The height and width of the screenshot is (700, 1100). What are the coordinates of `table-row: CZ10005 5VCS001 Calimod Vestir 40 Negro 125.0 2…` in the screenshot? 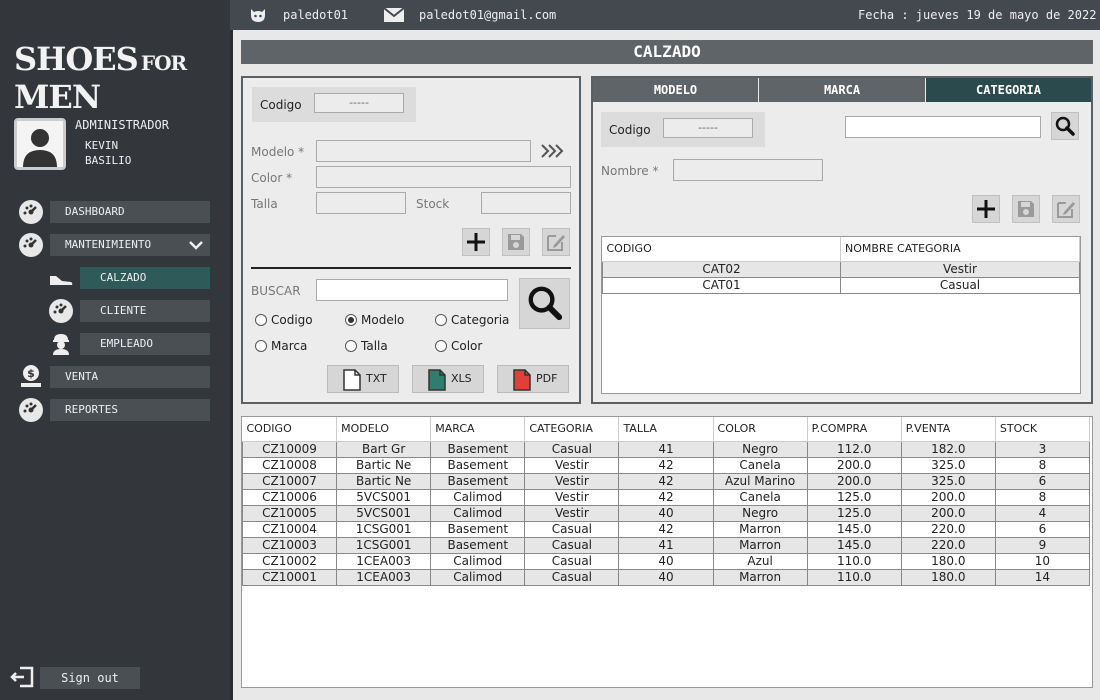 It's located at (666, 513).